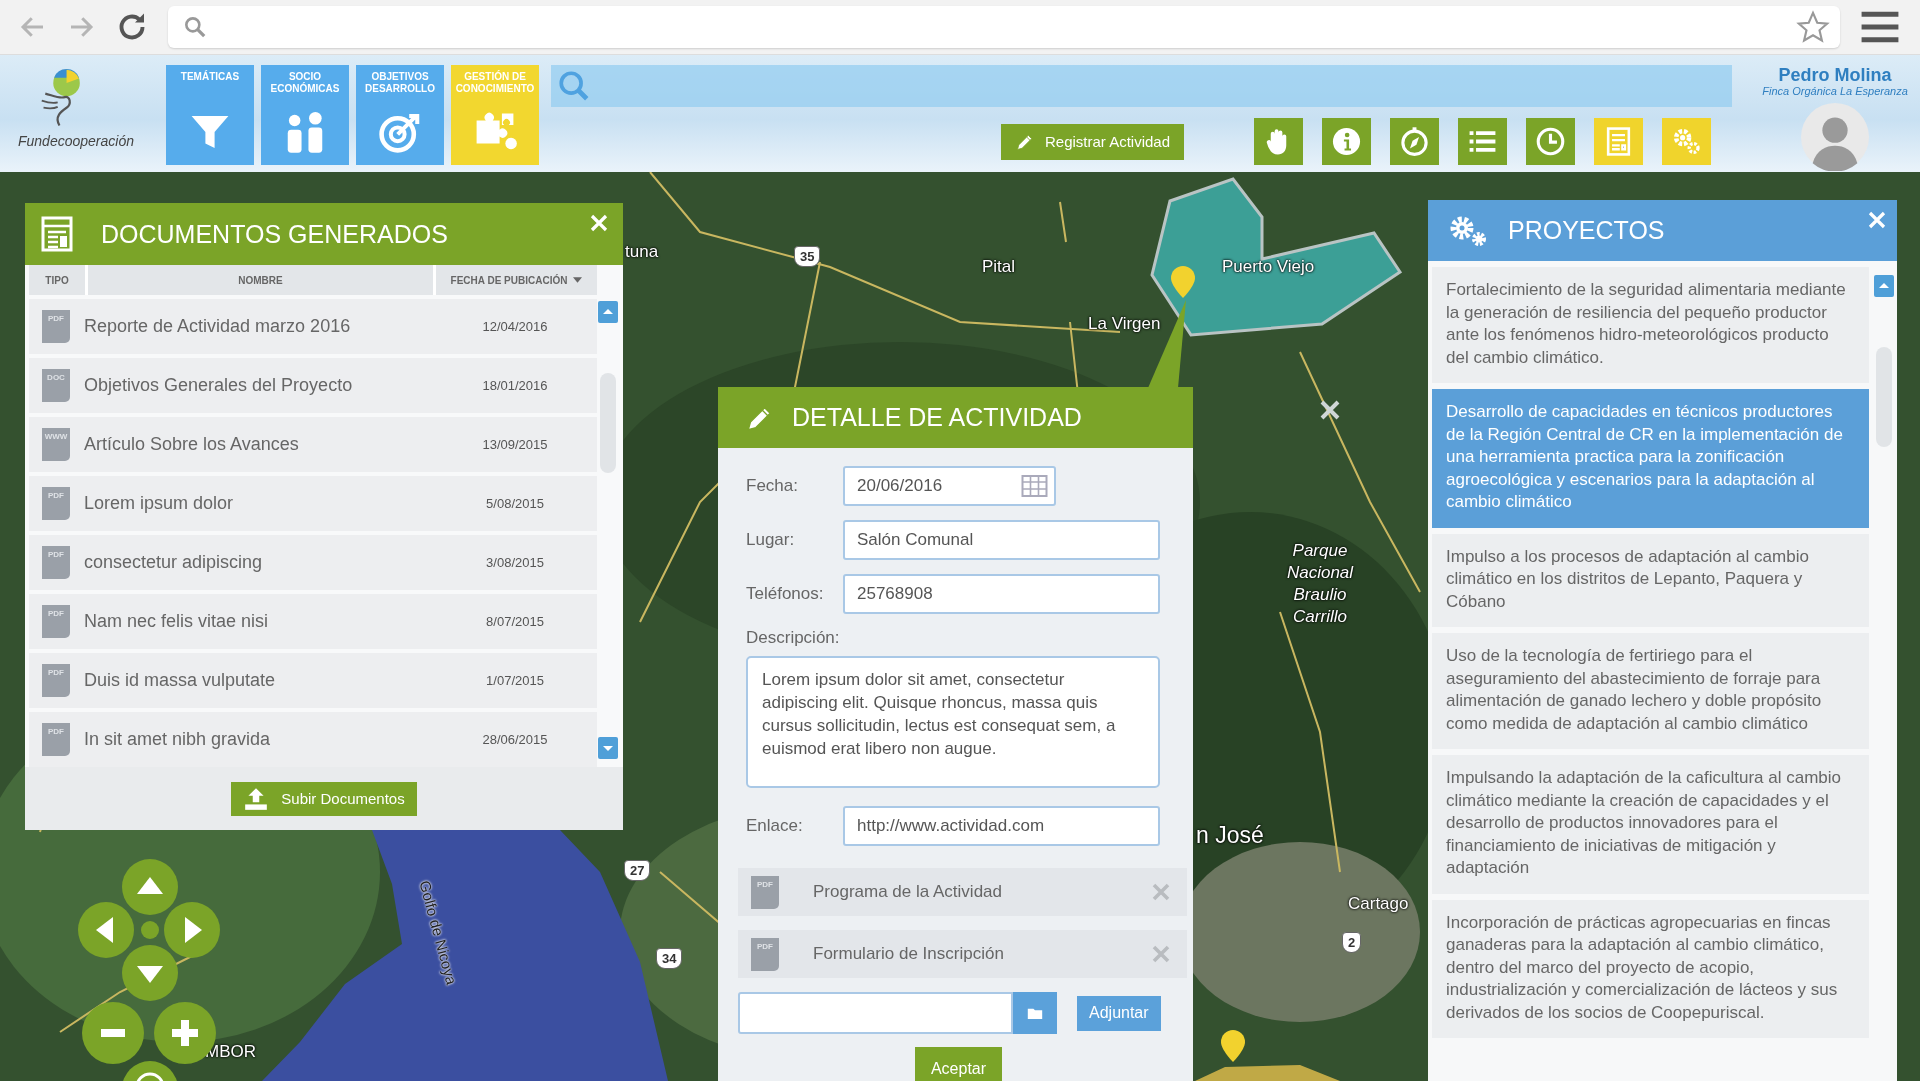  What do you see at coordinates (909, 954) in the screenshot?
I see `attachment-name: Formulario de Inscripción` at bounding box center [909, 954].